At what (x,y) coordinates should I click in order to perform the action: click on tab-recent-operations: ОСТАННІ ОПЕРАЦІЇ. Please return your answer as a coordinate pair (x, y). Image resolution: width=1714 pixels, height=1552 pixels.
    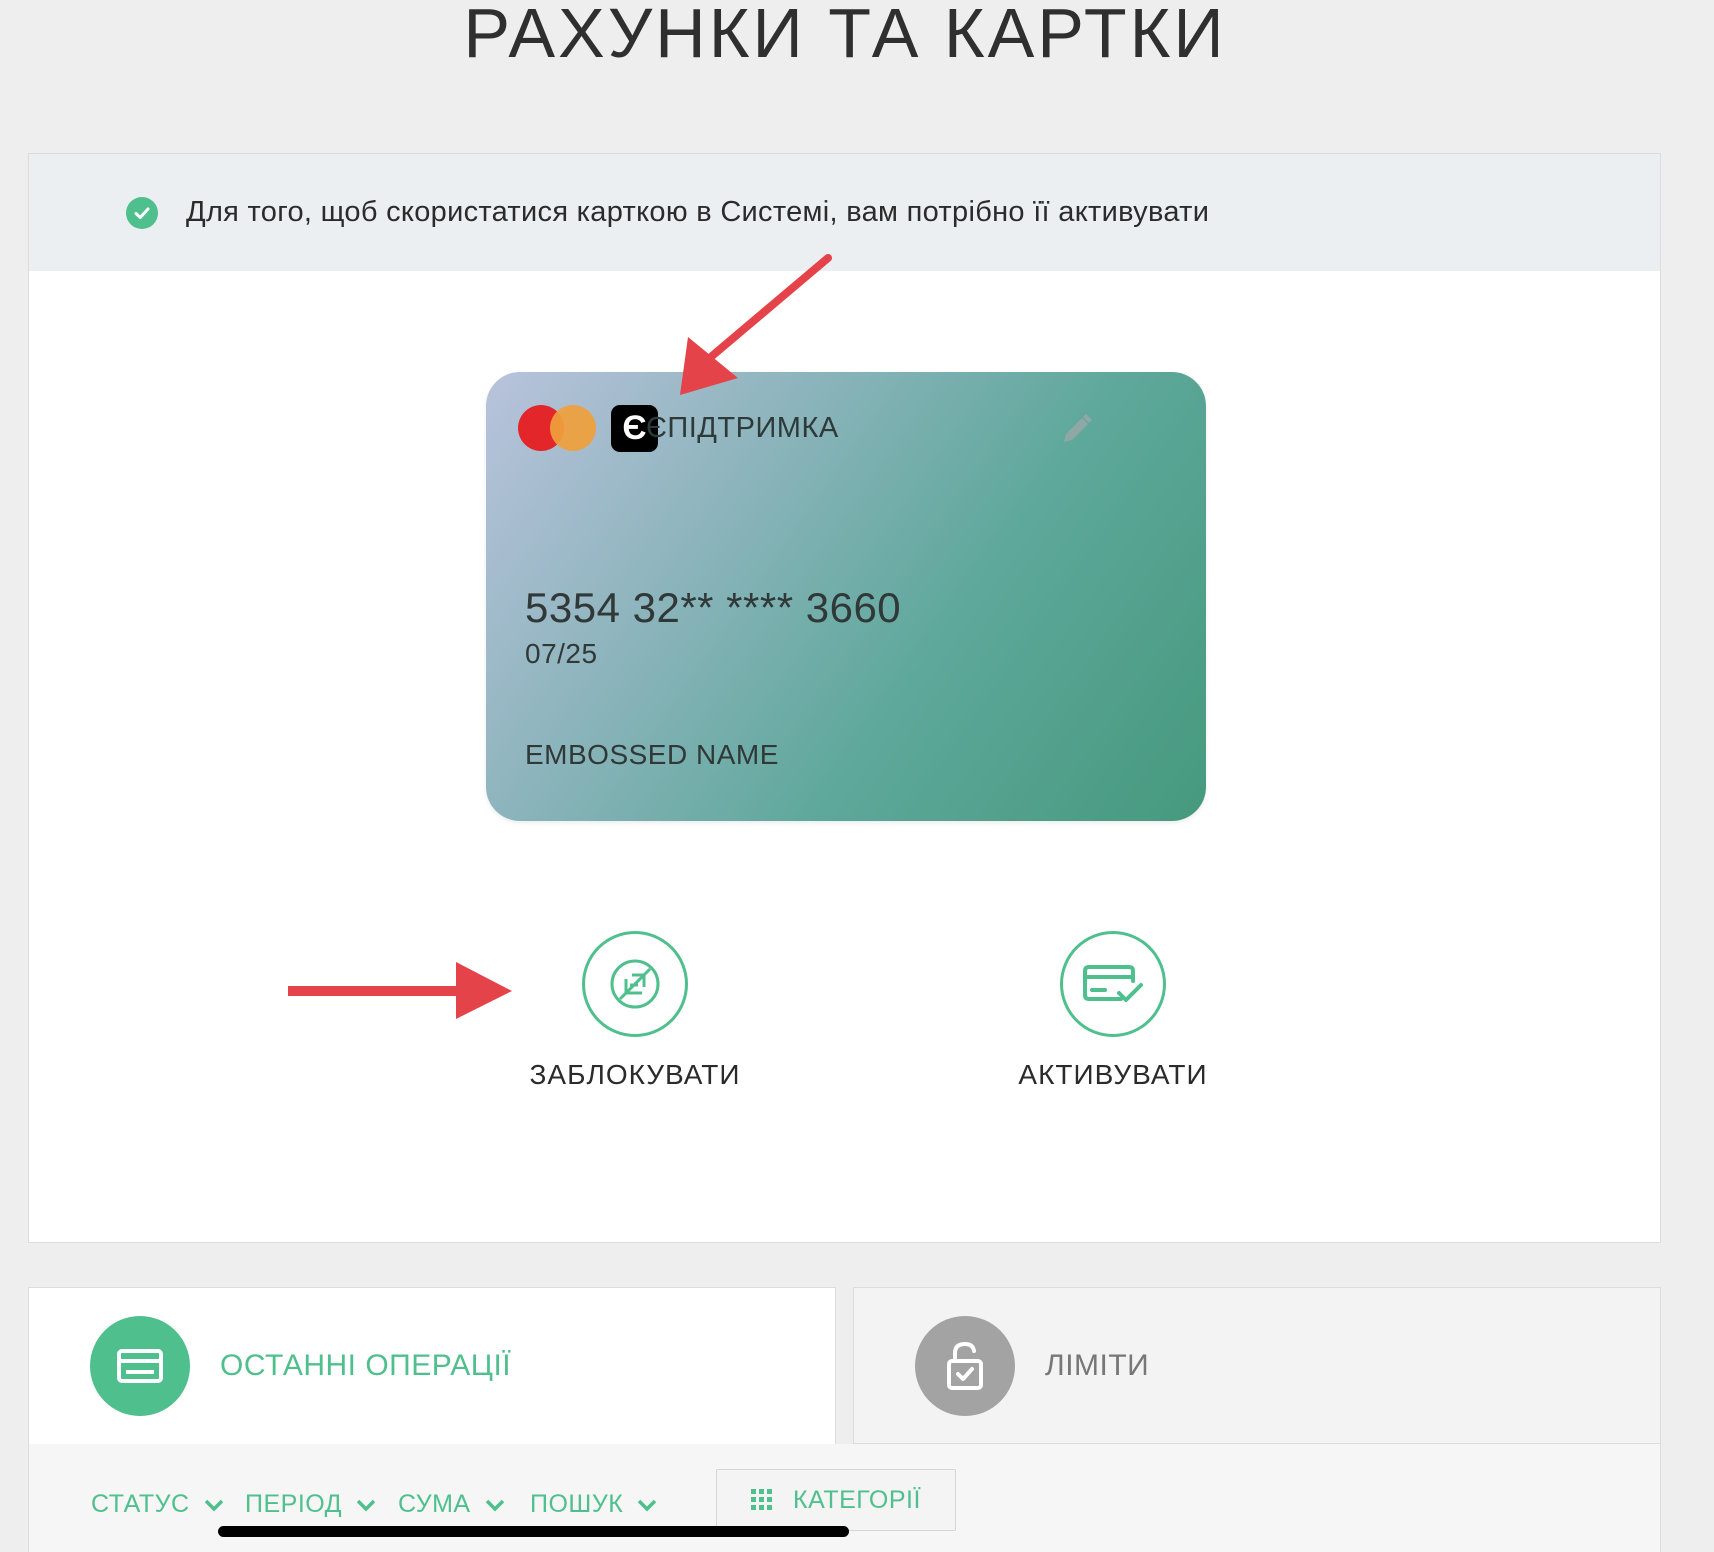
    Looking at the image, I should click on (432, 1365).